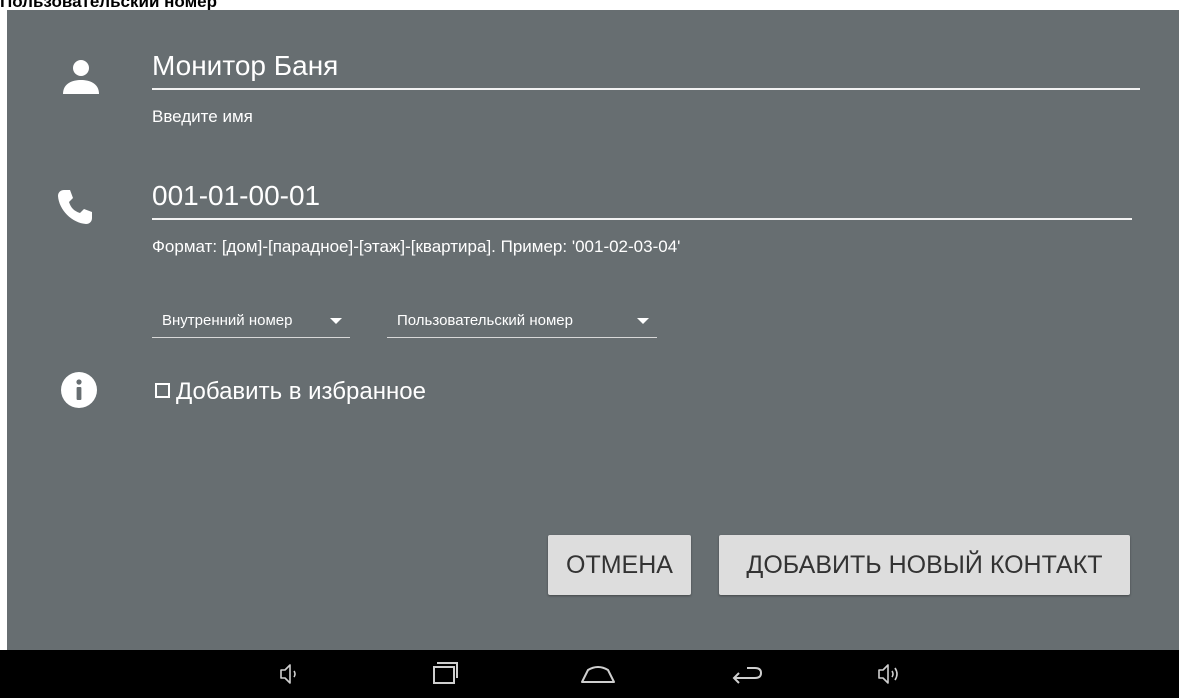 This screenshot has height=698, width=1179. What do you see at coordinates (81, 76) in the screenshot?
I see `person-icon` at bounding box center [81, 76].